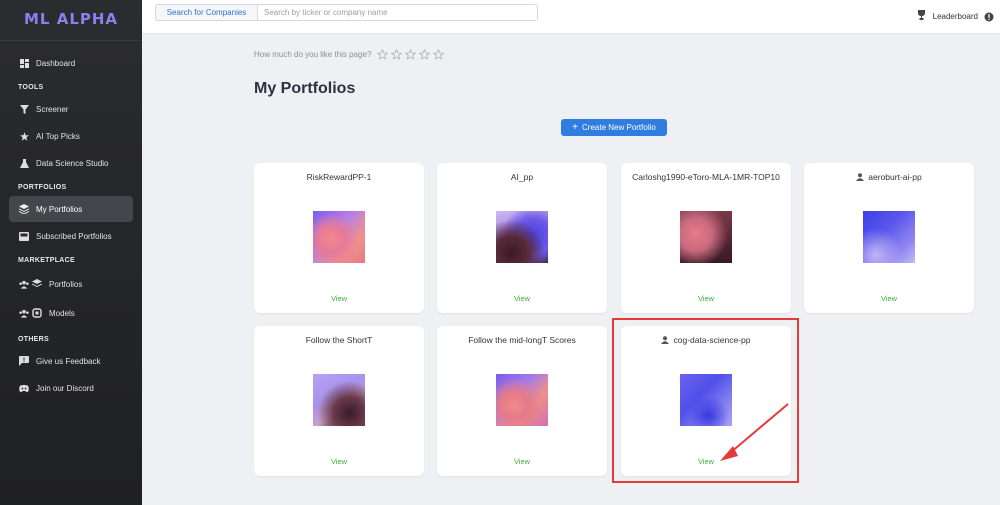 This screenshot has height=505, width=1000. What do you see at coordinates (313, 54) in the screenshot?
I see `rating-prompt: How much do you like this page?` at bounding box center [313, 54].